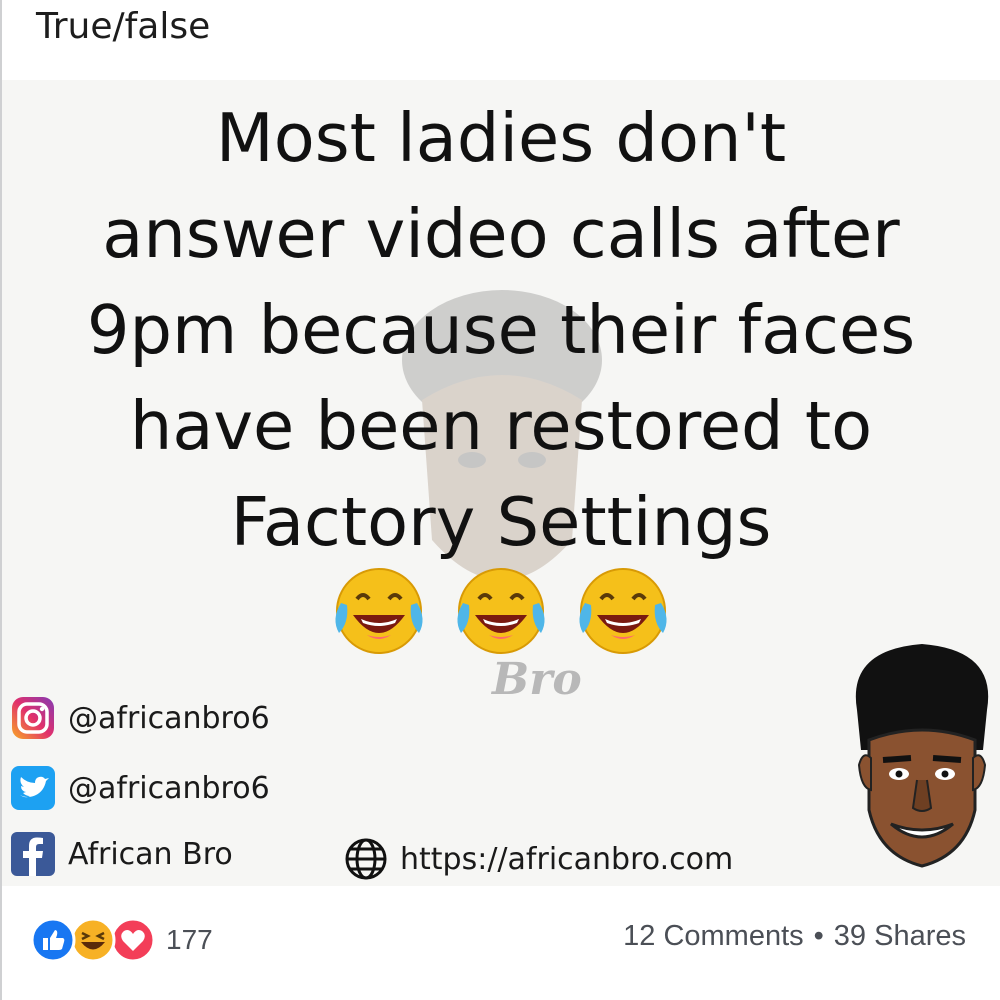 This screenshot has width=1000, height=1000. What do you see at coordinates (501, 138) in the screenshot?
I see `meme-line: Most ladies don't` at bounding box center [501, 138].